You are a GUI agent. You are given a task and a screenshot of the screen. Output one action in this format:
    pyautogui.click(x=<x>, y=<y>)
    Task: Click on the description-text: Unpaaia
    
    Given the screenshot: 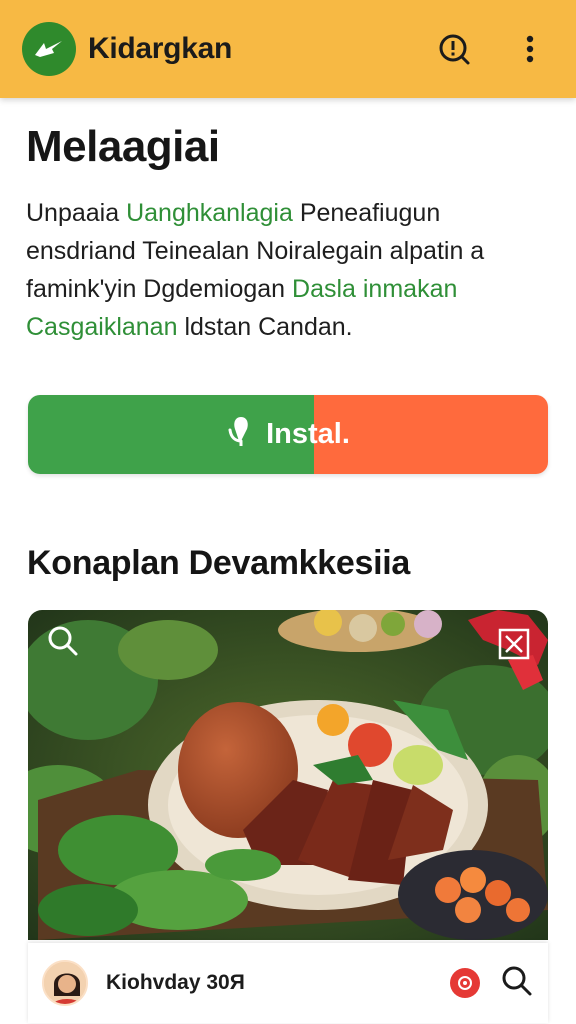 What is the action you would take?
    pyautogui.click(x=76, y=213)
    